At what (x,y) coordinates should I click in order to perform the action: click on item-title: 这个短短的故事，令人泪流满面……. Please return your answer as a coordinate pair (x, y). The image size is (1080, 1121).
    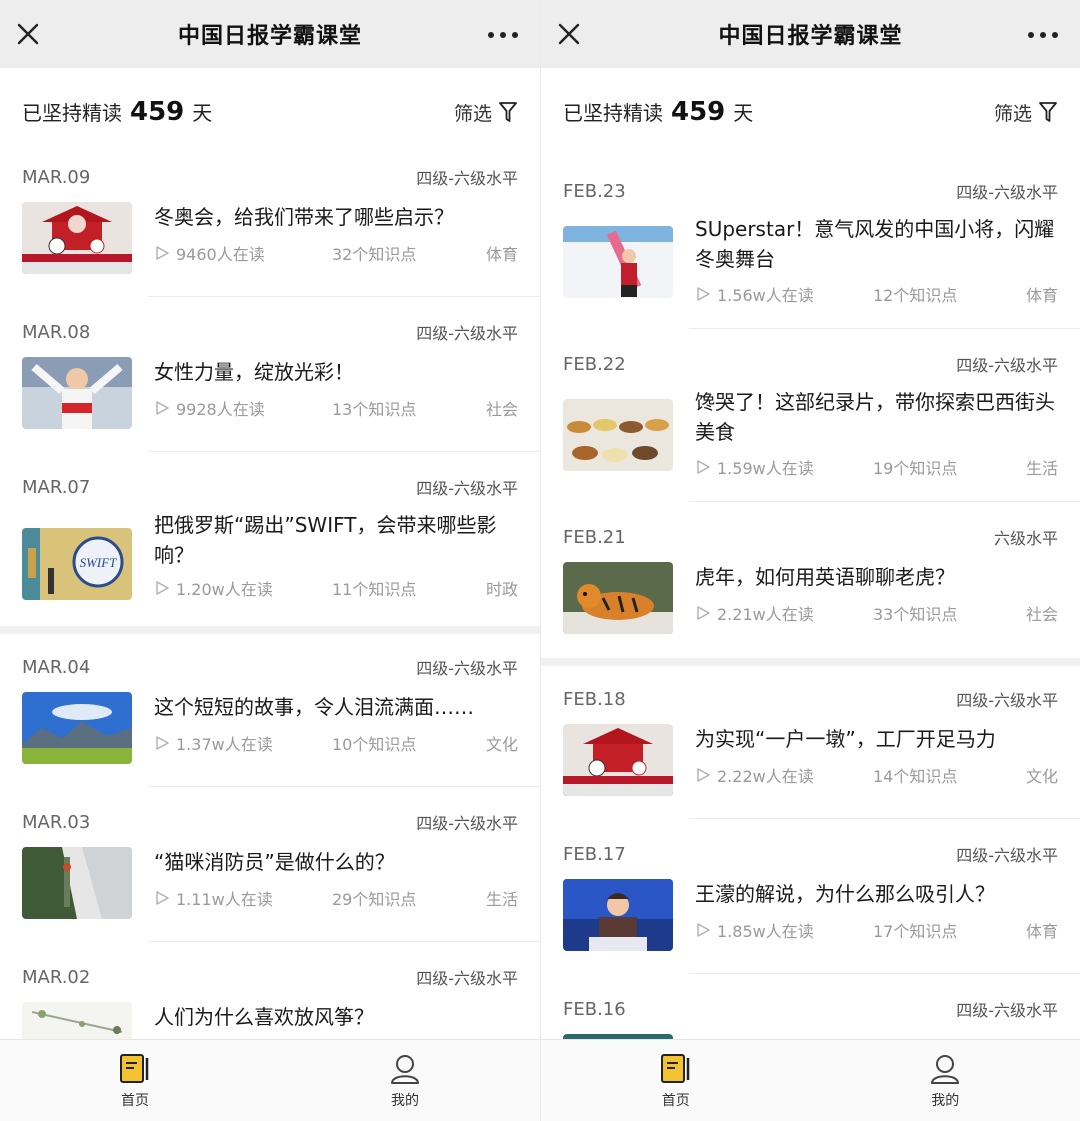
    Looking at the image, I should click on (314, 707).